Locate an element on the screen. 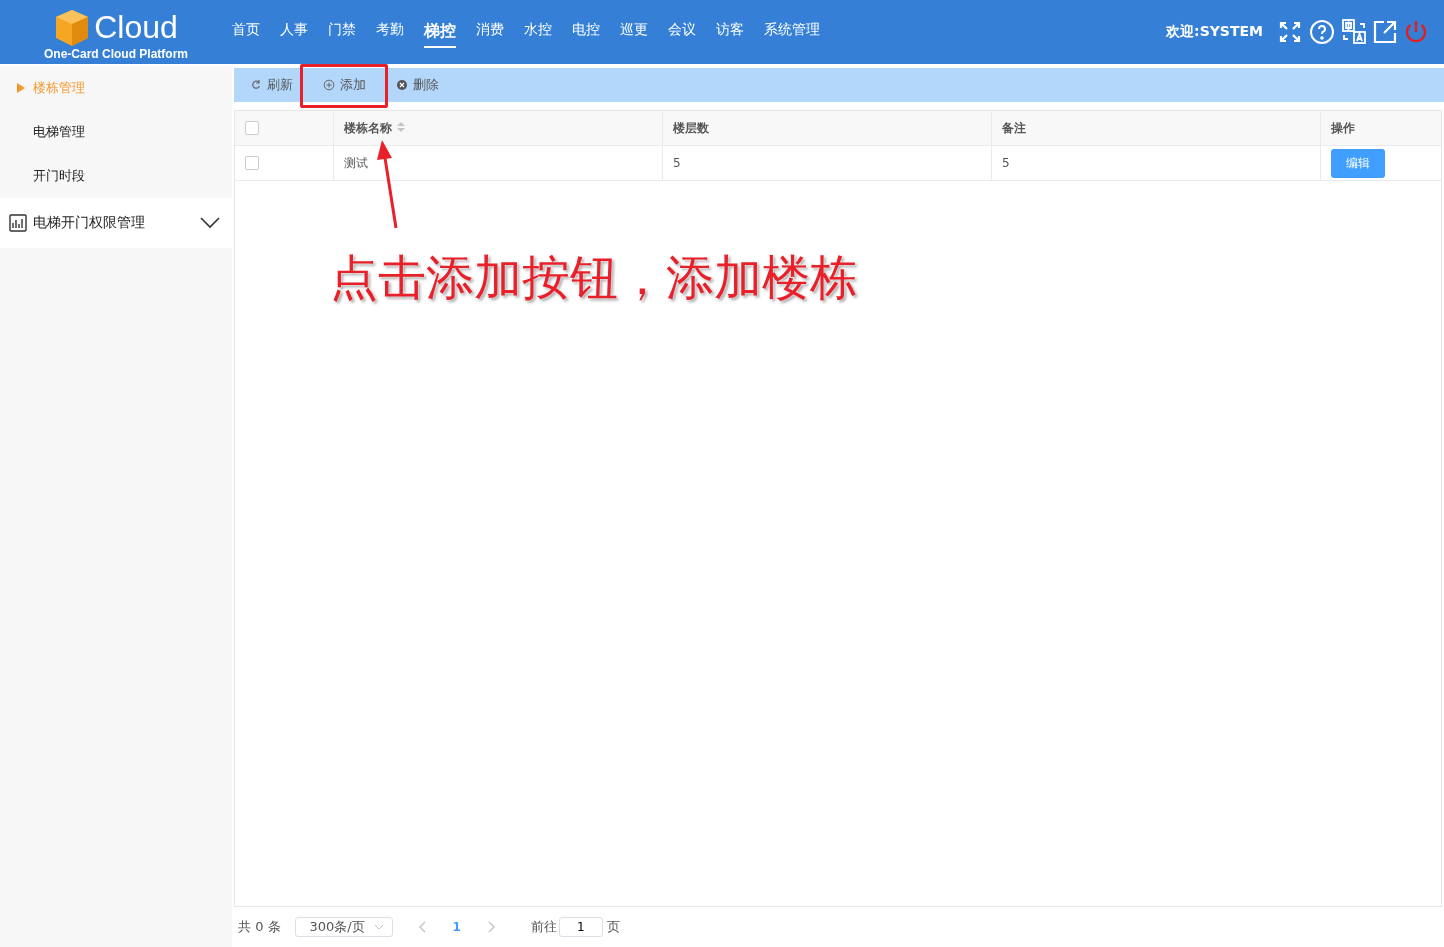  nav-tab: 系统管理 is located at coordinates (792, 32).